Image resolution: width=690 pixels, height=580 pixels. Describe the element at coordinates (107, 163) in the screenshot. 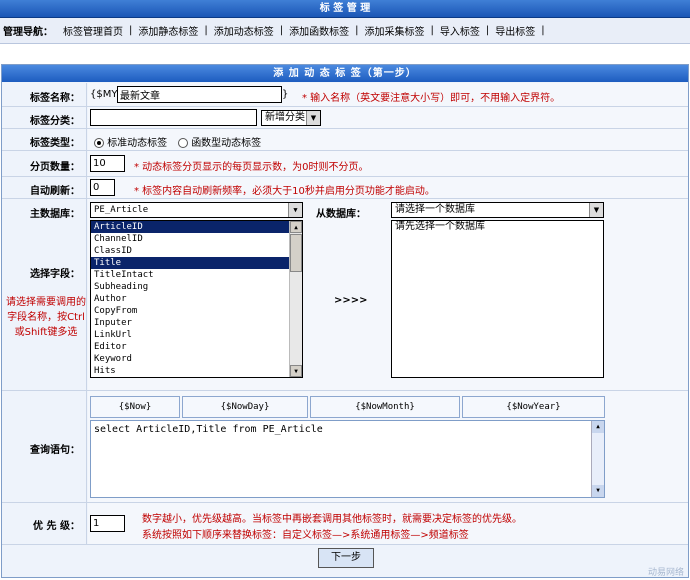

I see `page-size-input` at that location.